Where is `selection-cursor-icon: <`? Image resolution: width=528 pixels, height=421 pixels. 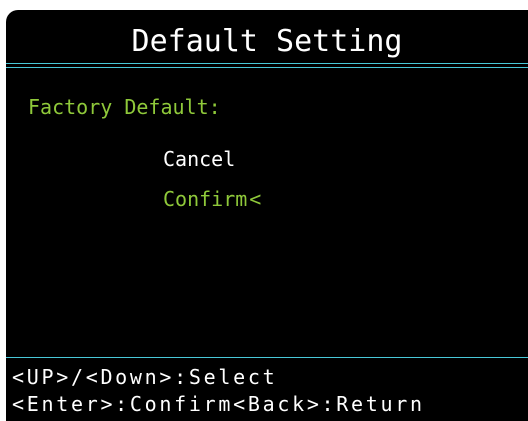
selection-cursor-icon: < is located at coordinates (255, 199).